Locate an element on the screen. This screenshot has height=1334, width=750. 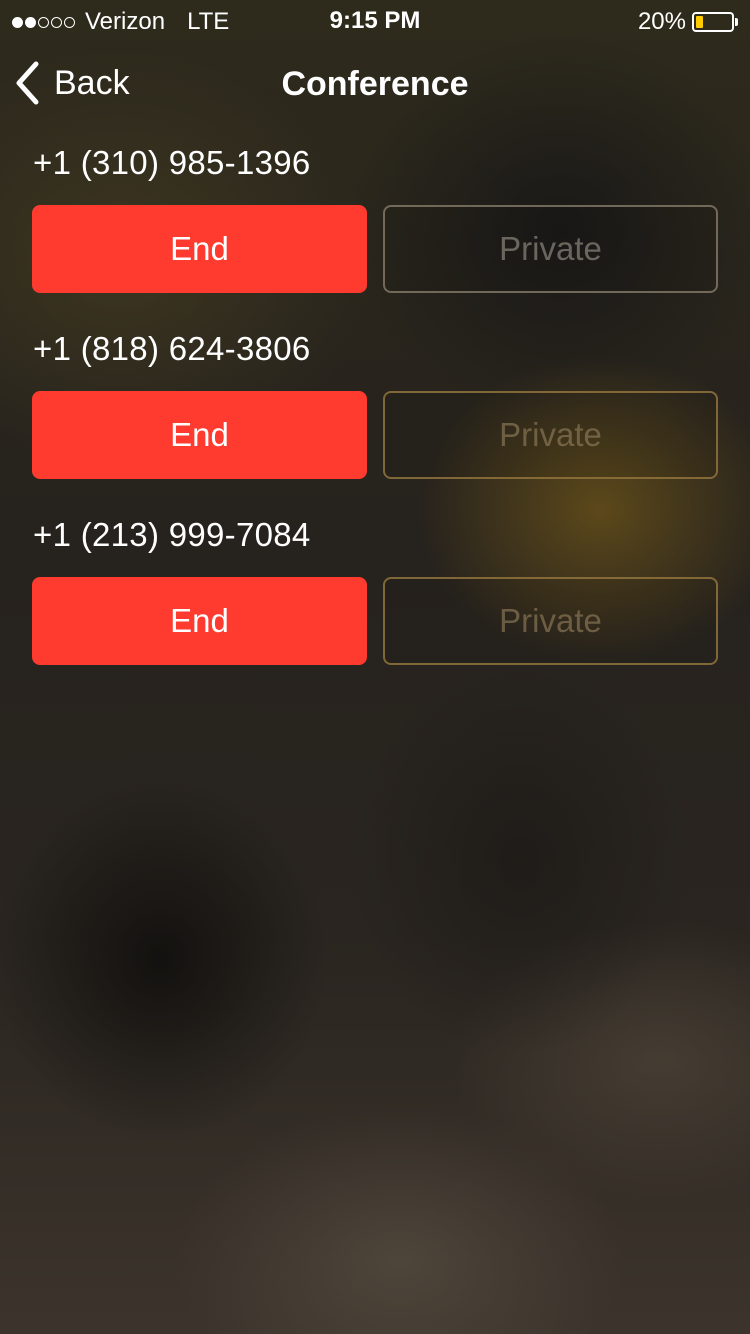
caller-number: +1 (818) 624-3806 is located at coordinates (172, 348).